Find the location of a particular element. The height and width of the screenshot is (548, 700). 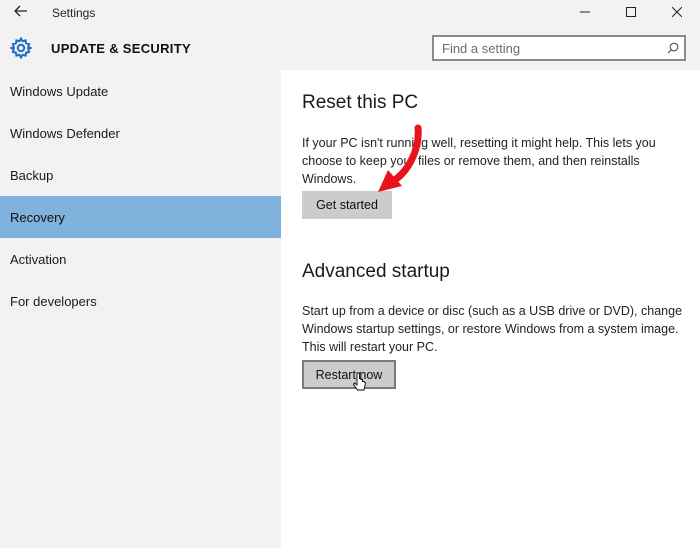

search-box is located at coordinates (559, 48).